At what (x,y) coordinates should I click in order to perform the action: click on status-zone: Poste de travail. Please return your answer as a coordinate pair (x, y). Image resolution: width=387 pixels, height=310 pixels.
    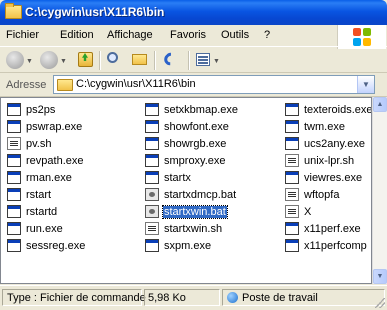
    Looking at the image, I should click on (280, 298).